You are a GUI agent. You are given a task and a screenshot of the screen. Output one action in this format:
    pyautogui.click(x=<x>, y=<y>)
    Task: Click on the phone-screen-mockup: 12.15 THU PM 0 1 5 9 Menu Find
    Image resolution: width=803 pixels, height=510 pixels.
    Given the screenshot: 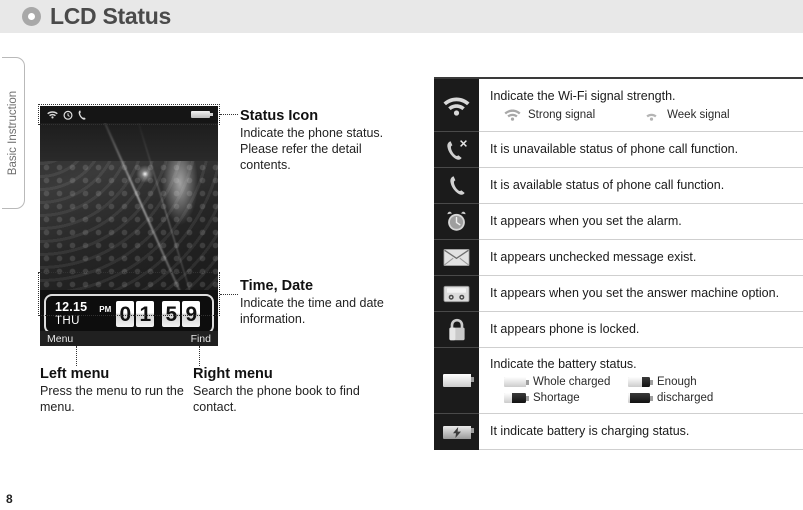 What is the action you would take?
    pyautogui.click(x=129, y=226)
    